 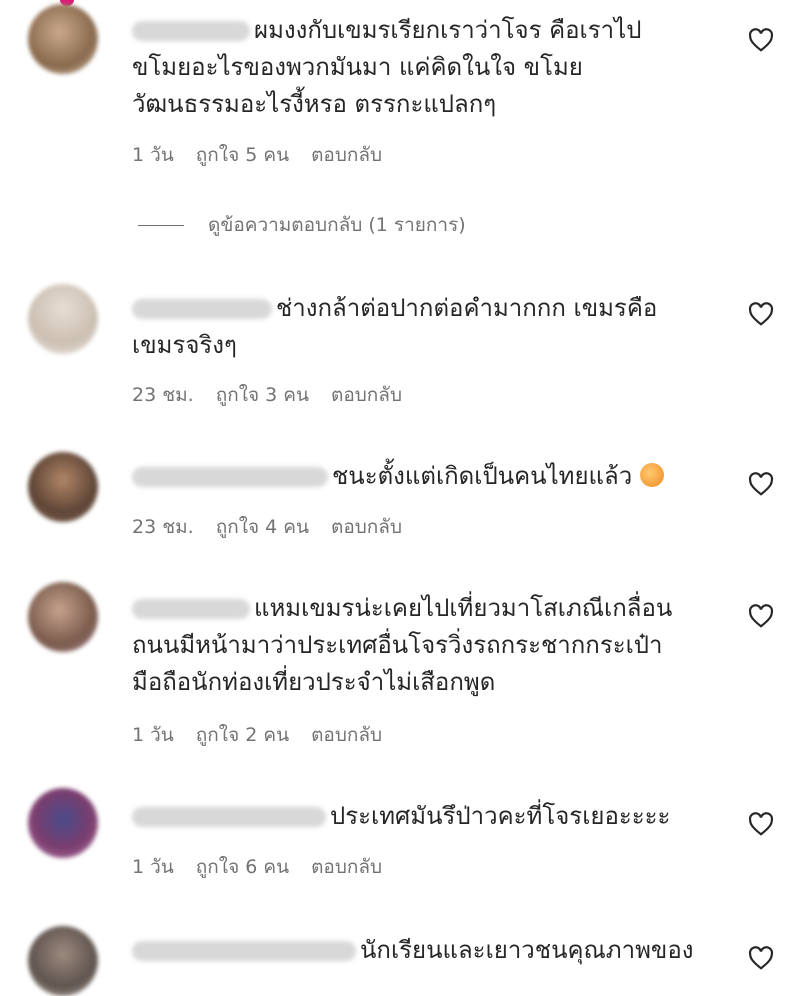 I want to click on comment-text: ประเทศมันรึป่าวคะที่โจรเยอะะะะ, so click(x=422, y=816).